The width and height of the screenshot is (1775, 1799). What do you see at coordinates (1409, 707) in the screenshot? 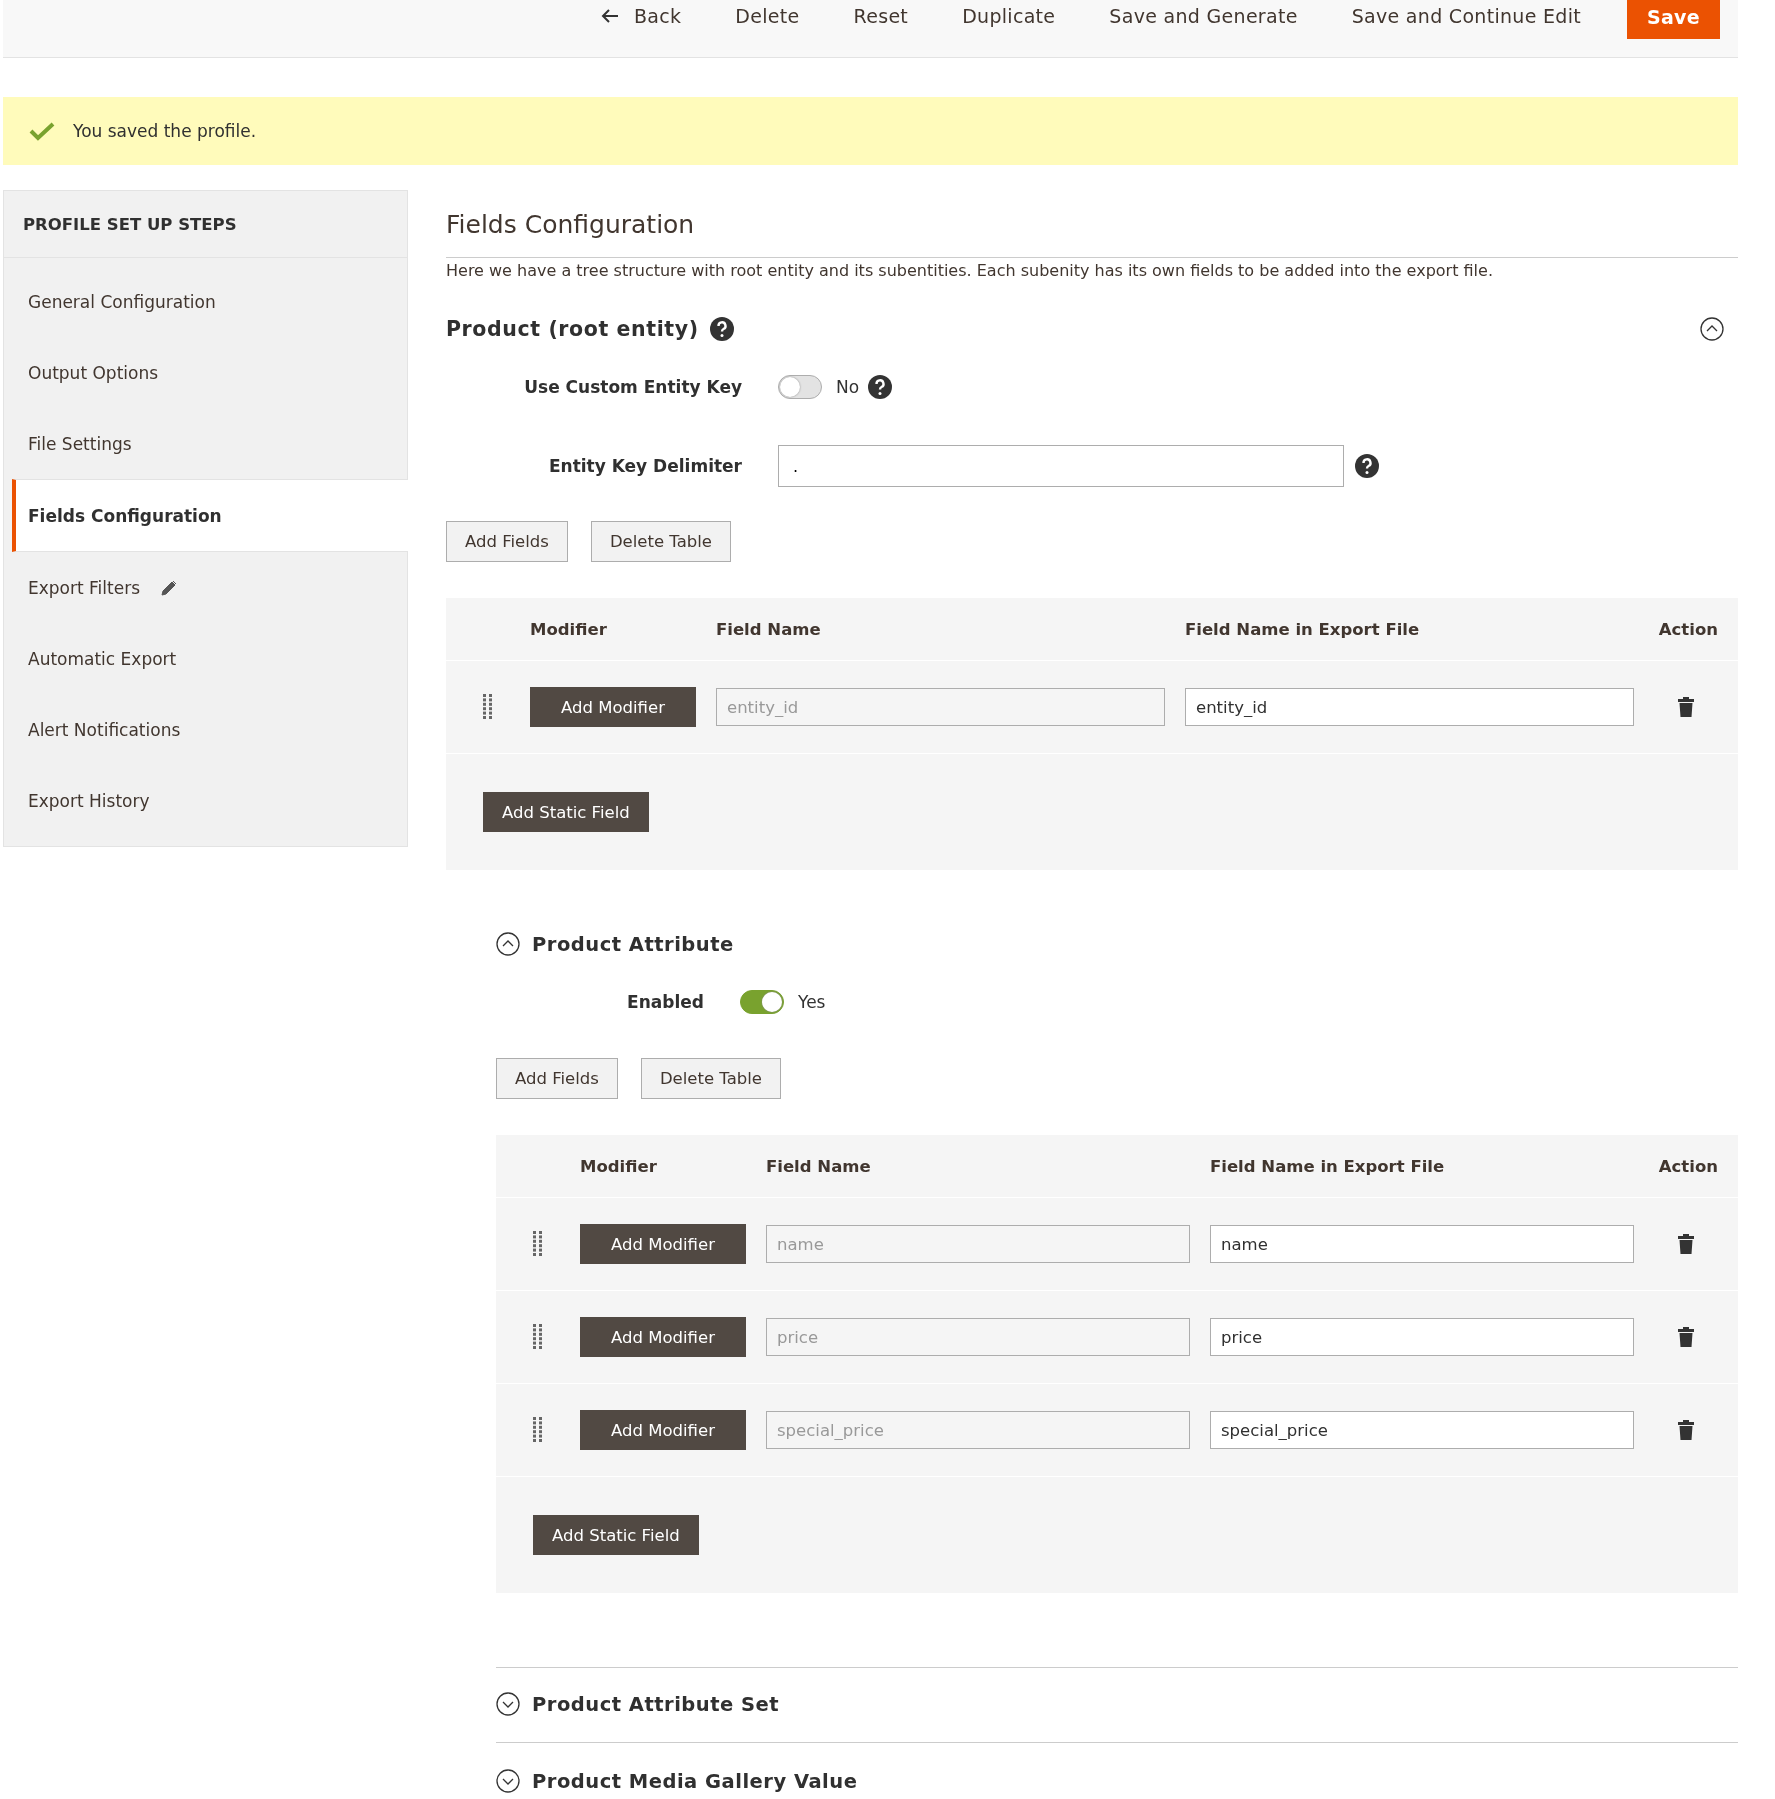
I see `export-name-input: entity_id` at bounding box center [1409, 707].